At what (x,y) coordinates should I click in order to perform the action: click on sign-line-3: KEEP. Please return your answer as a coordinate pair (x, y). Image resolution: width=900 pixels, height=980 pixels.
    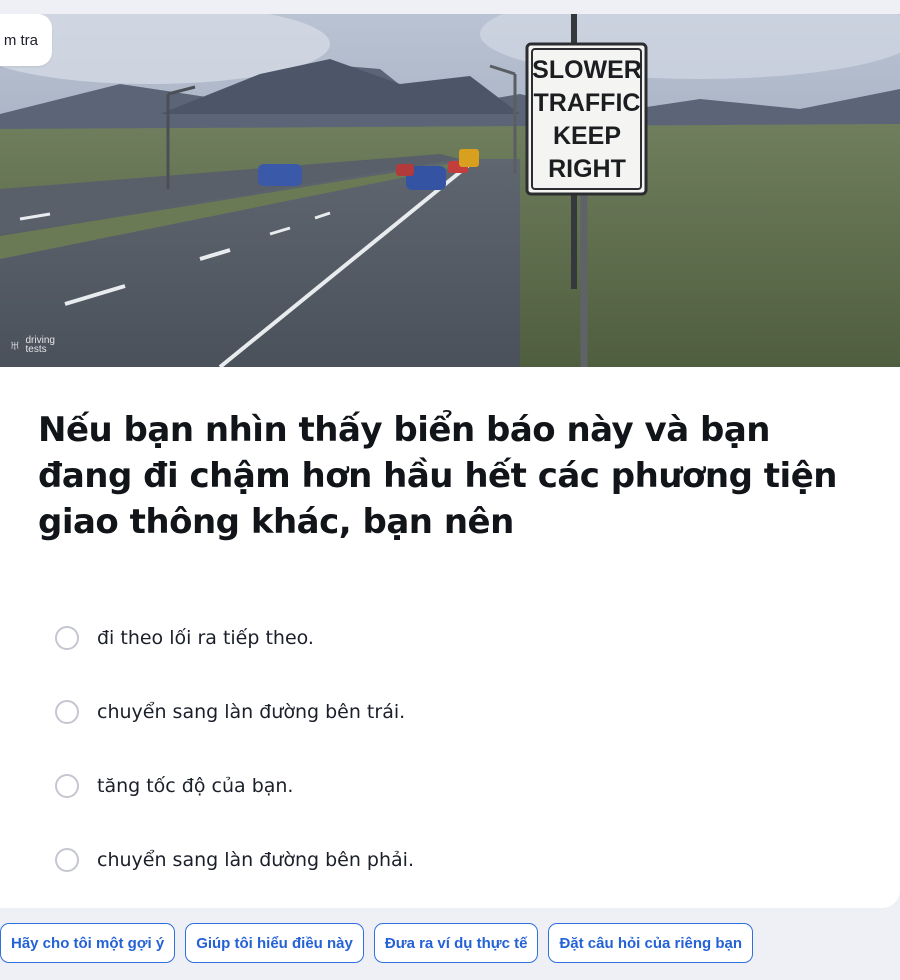
    Looking at the image, I should click on (587, 136).